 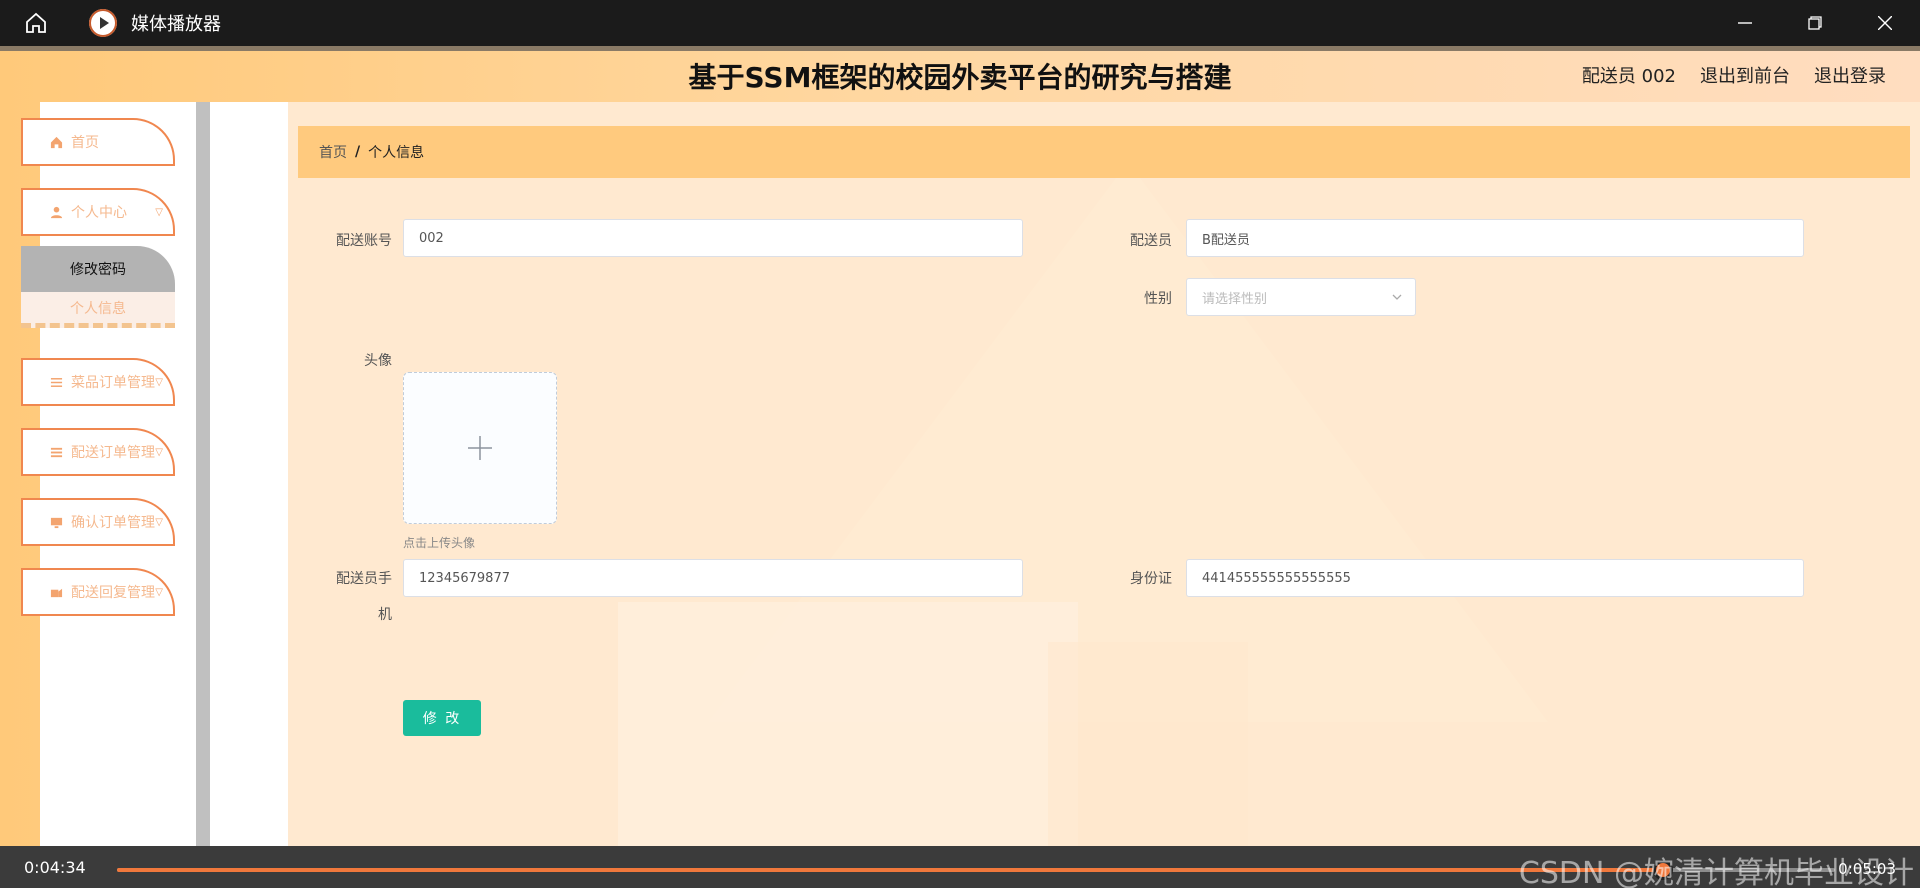 What do you see at coordinates (713, 238) in the screenshot?
I see `account-field: 002` at bounding box center [713, 238].